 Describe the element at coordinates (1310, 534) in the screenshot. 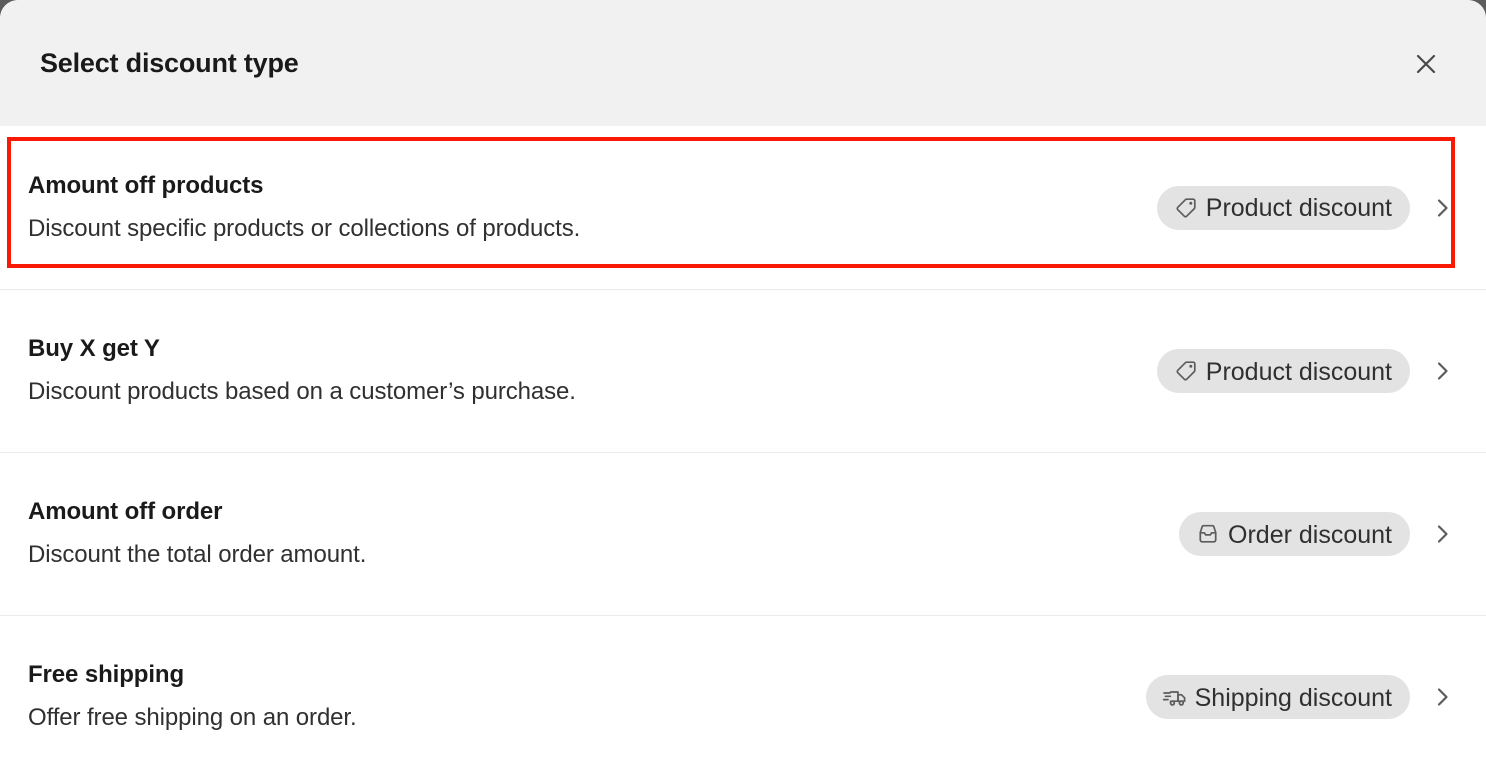

I see `status-badge-label: Order discount` at that location.